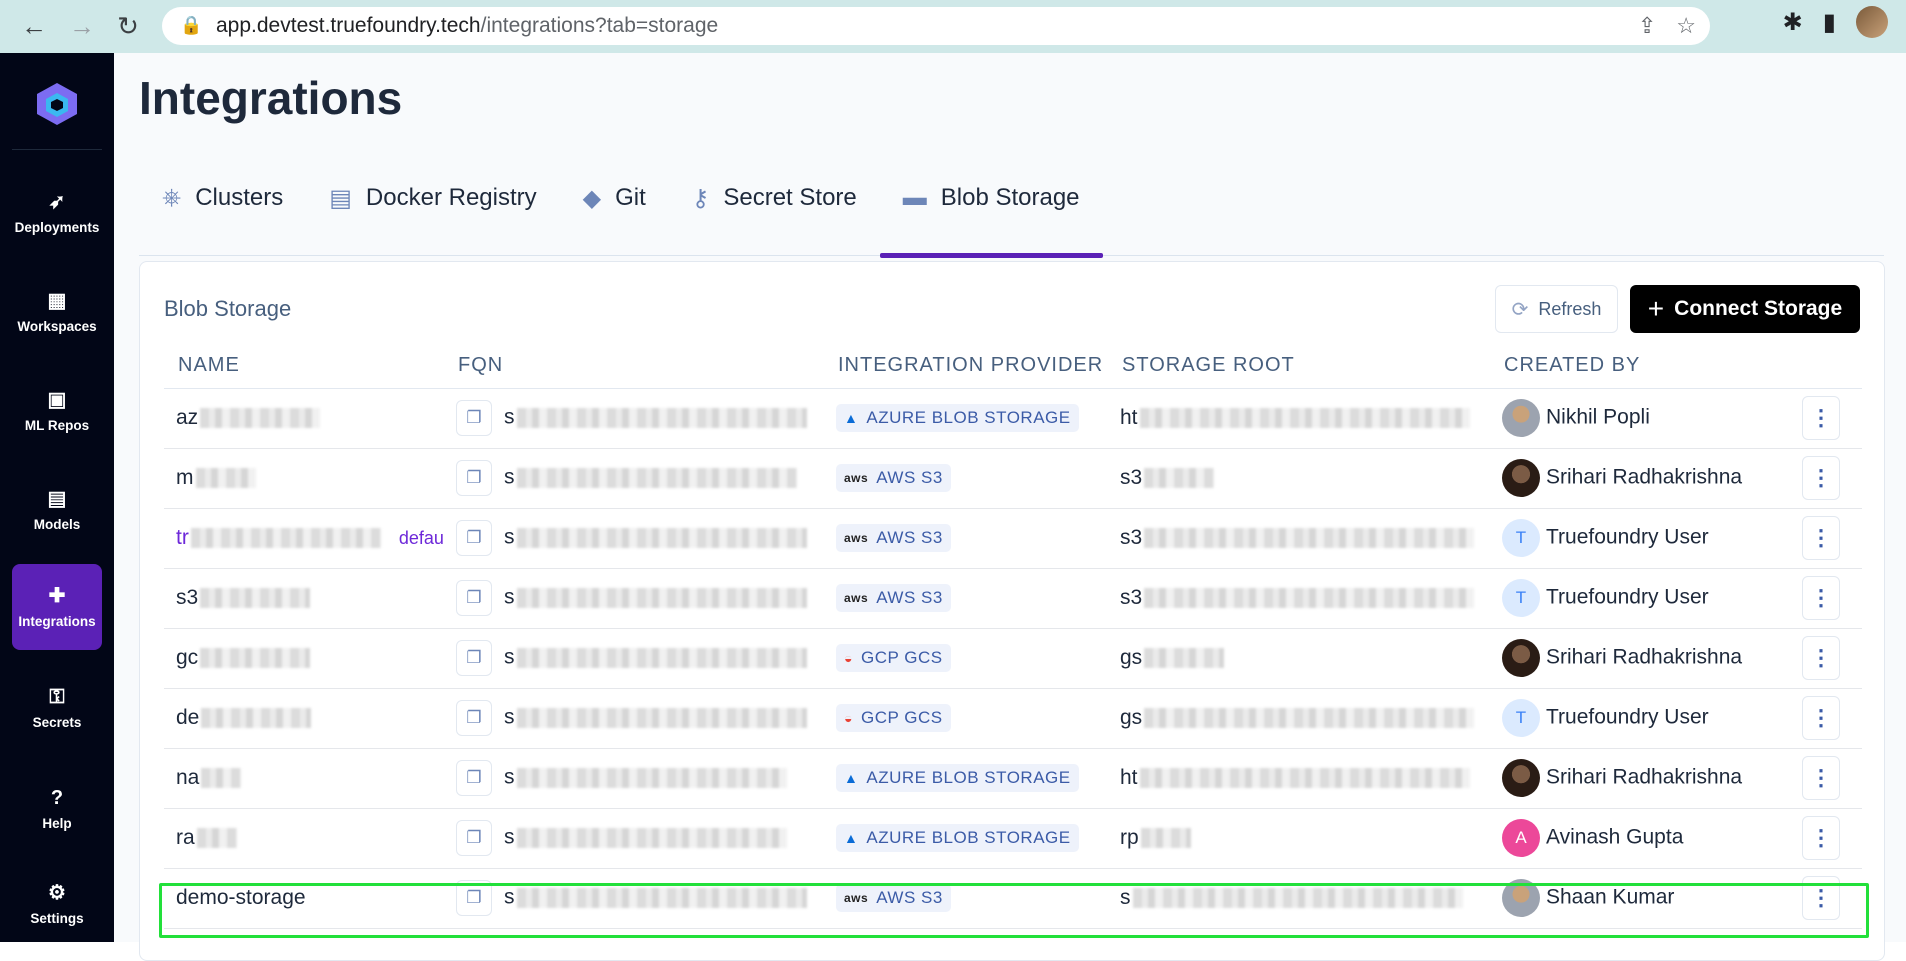 The width and height of the screenshot is (1906, 961). What do you see at coordinates (182, 537) in the screenshot?
I see `storage-name: tr` at bounding box center [182, 537].